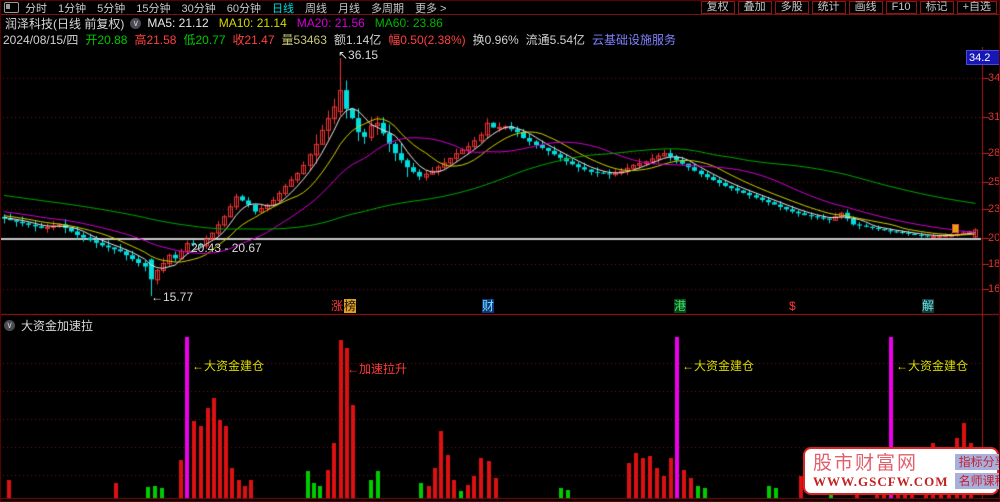 The width and height of the screenshot is (1000, 502). Describe the element at coordinates (936, 7) in the screenshot. I see `toolbar-button-7: 标记` at that location.